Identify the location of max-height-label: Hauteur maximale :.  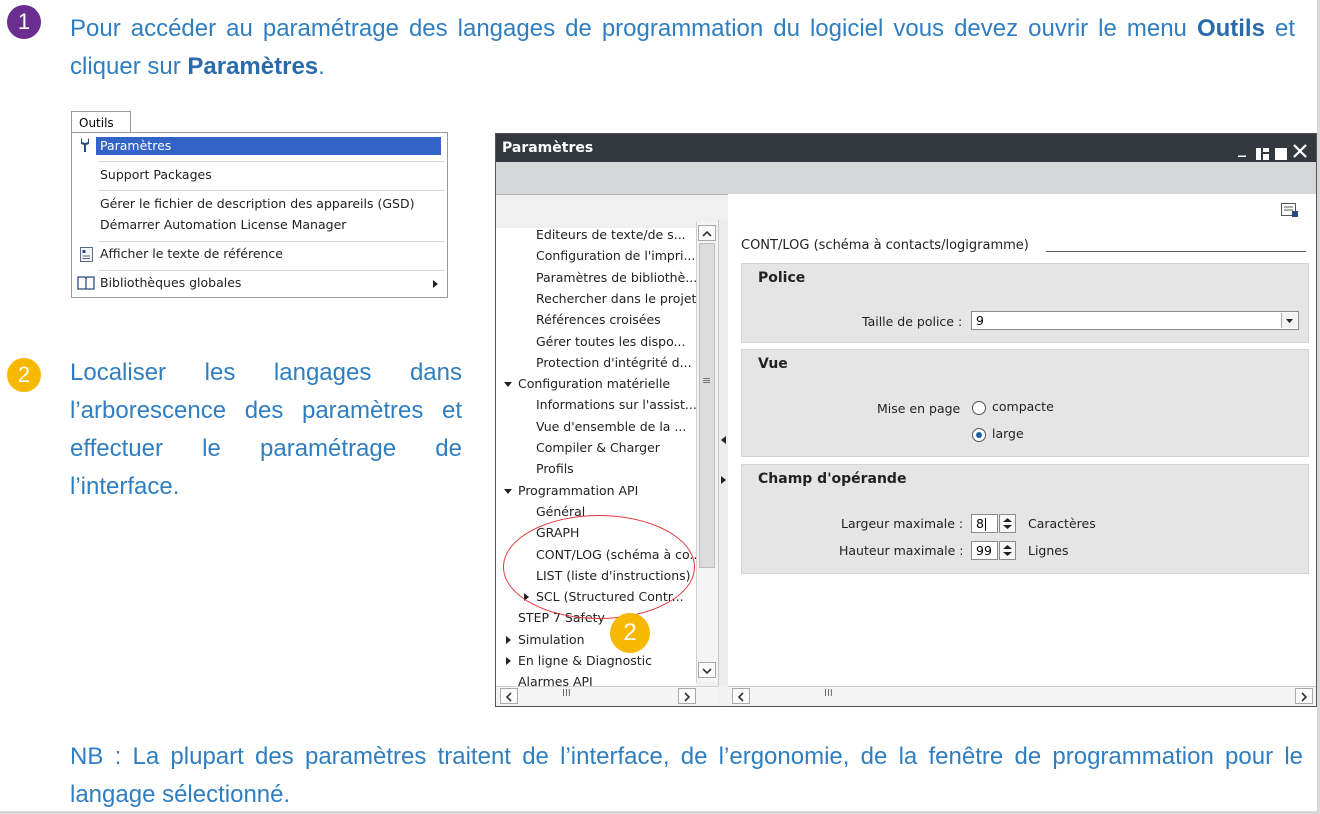
(901, 550).